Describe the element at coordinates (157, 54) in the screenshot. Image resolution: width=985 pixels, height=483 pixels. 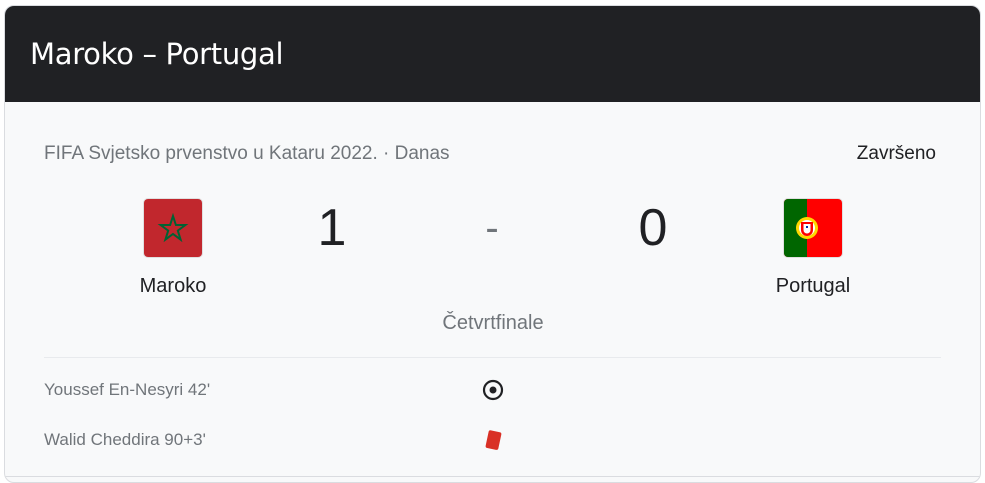
I see `match-title: Maroko – Portugal` at that location.